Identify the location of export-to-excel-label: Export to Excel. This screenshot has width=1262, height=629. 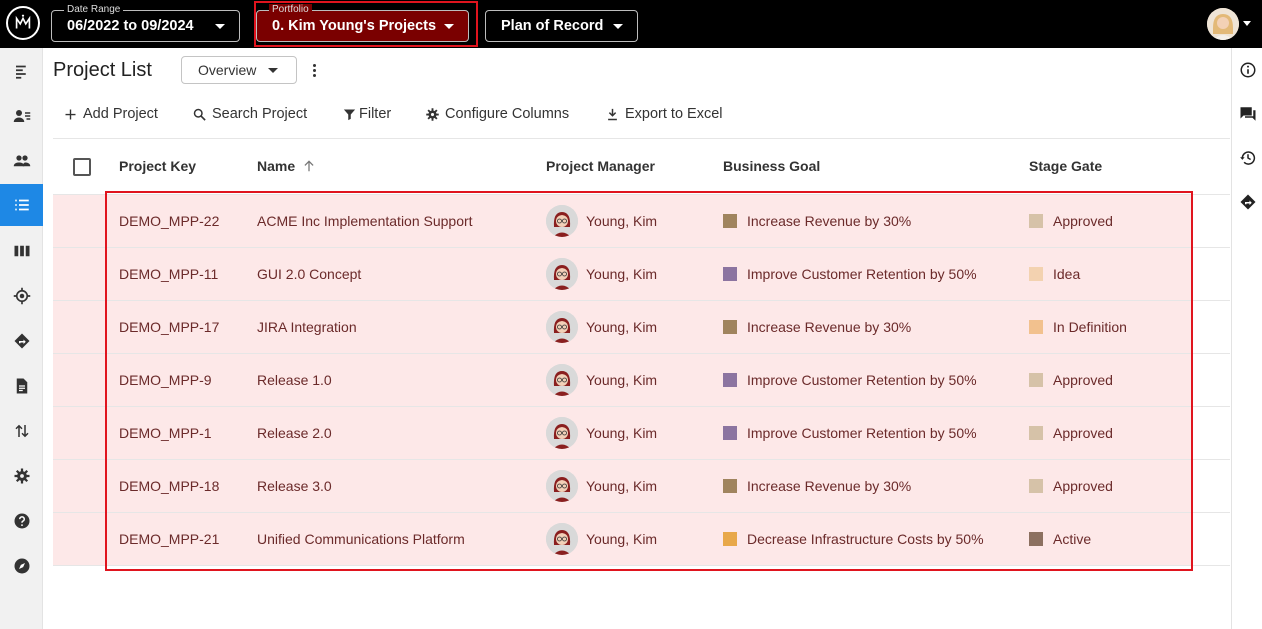
(674, 114).